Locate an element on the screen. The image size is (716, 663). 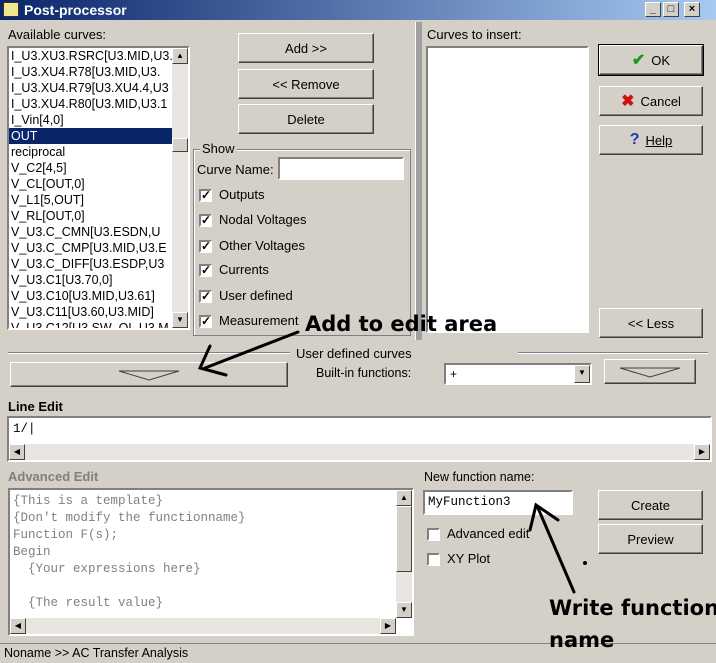
curves-to-insert-list is located at coordinates (507, 189).